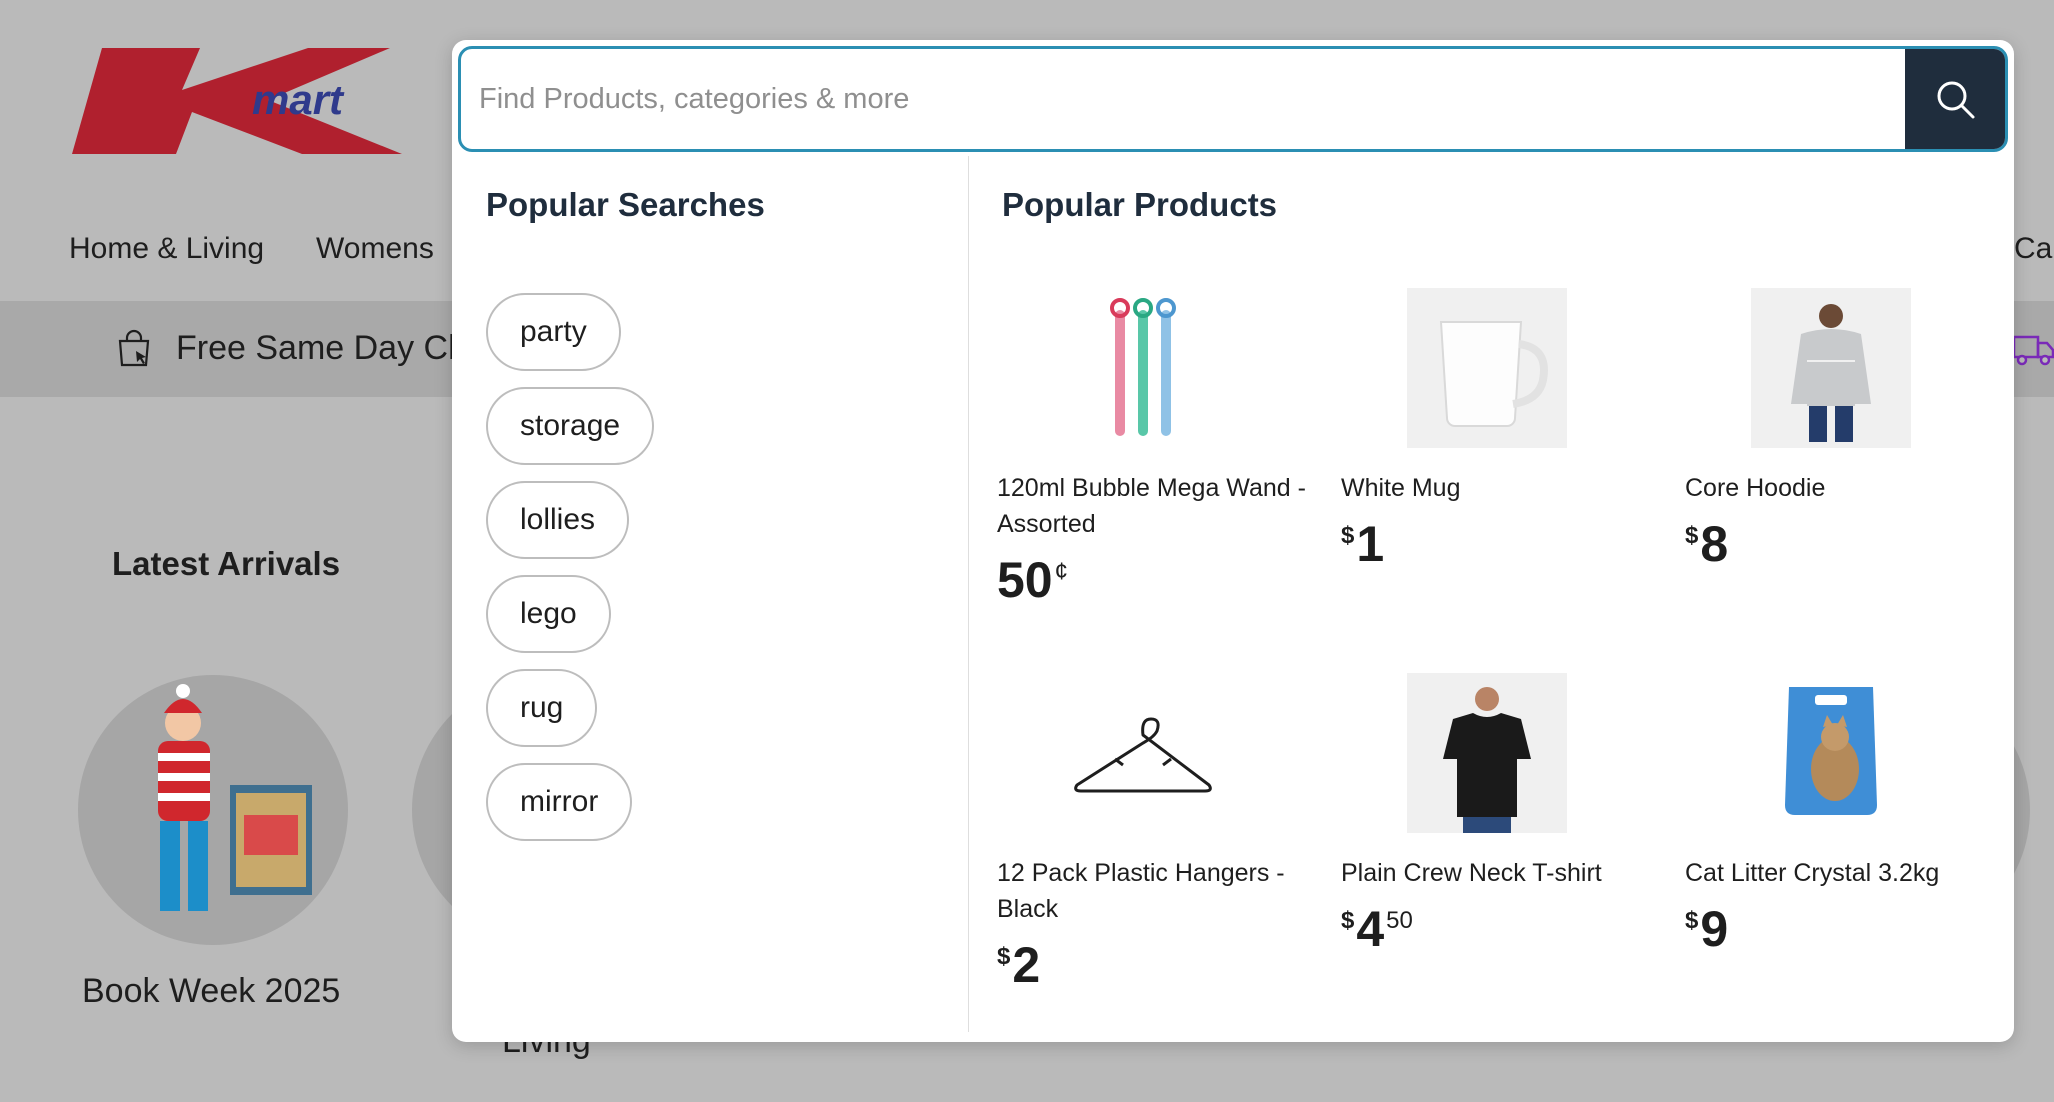 This screenshot has width=2054, height=1102. Describe the element at coordinates (235, 797) in the screenshot. I see `costume-kid-icon` at that location.